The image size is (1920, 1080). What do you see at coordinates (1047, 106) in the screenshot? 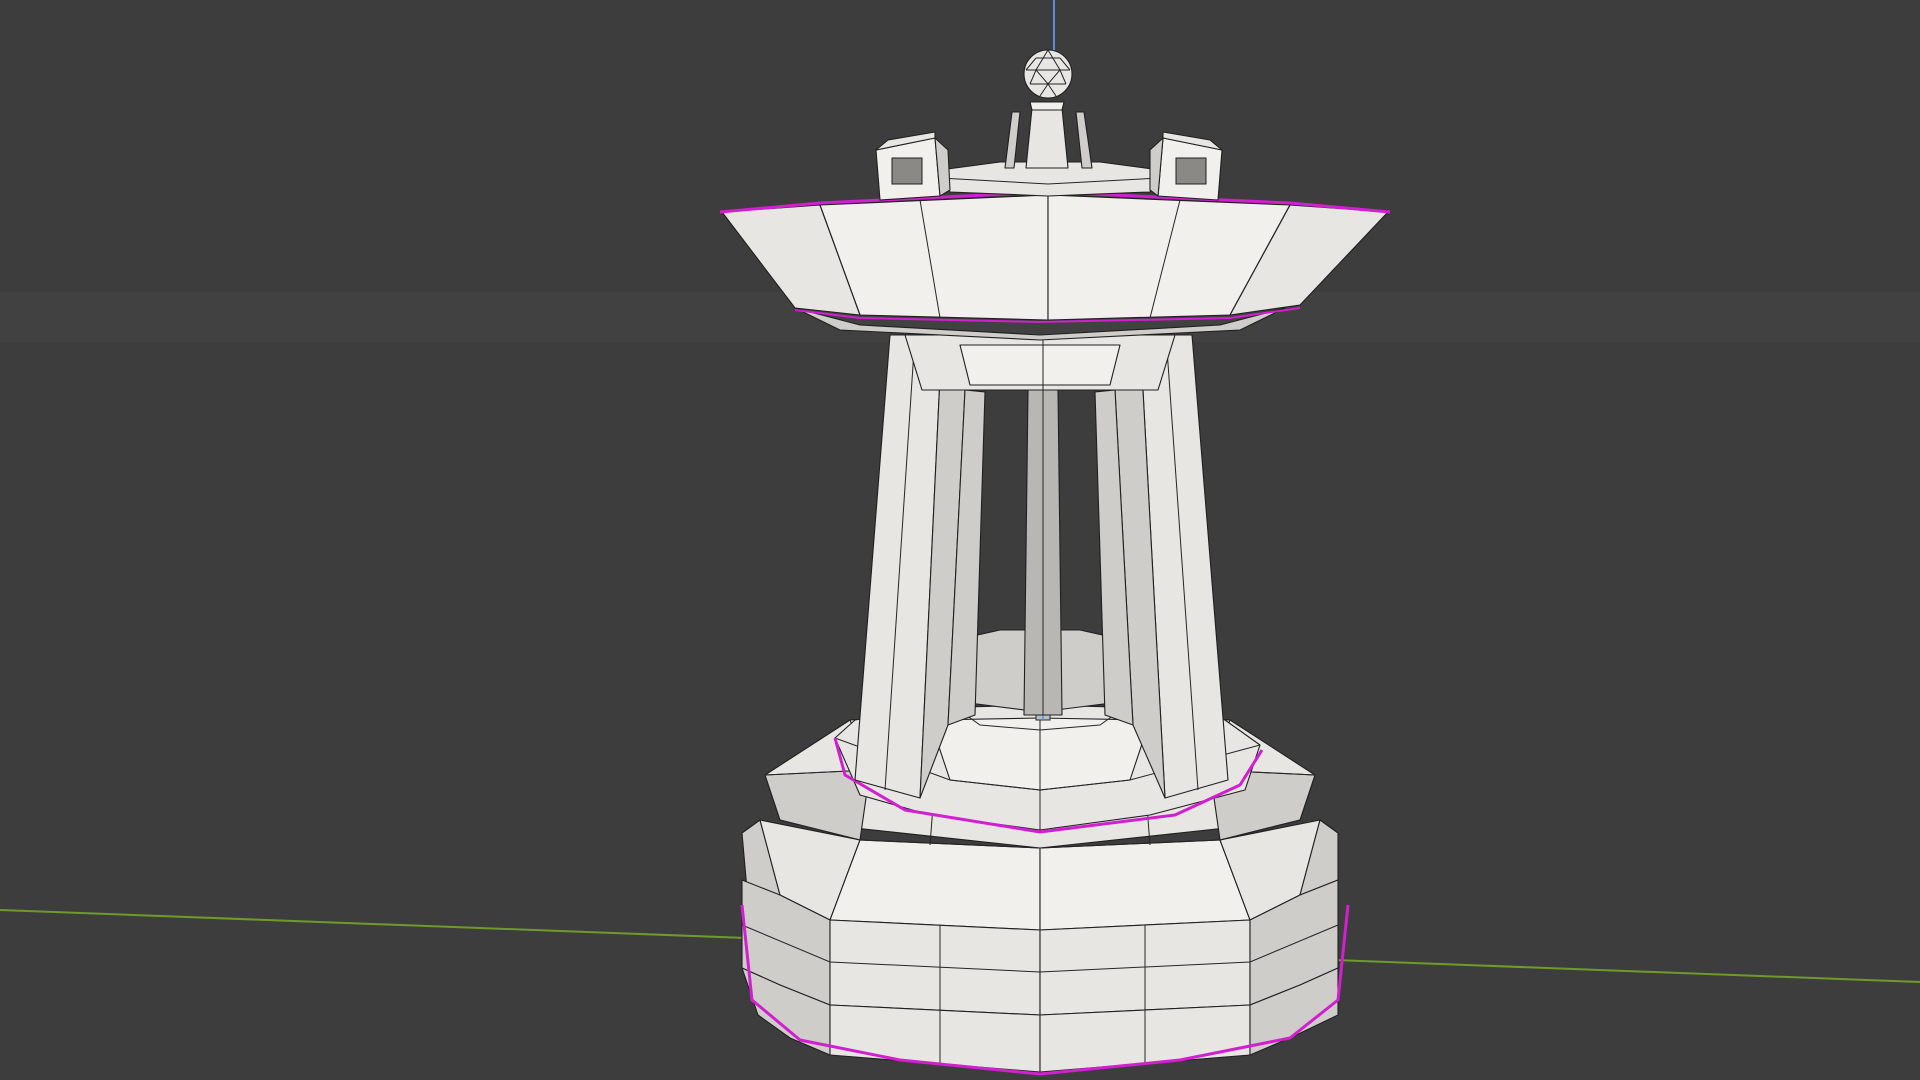
I see `antenna-cap` at bounding box center [1047, 106].